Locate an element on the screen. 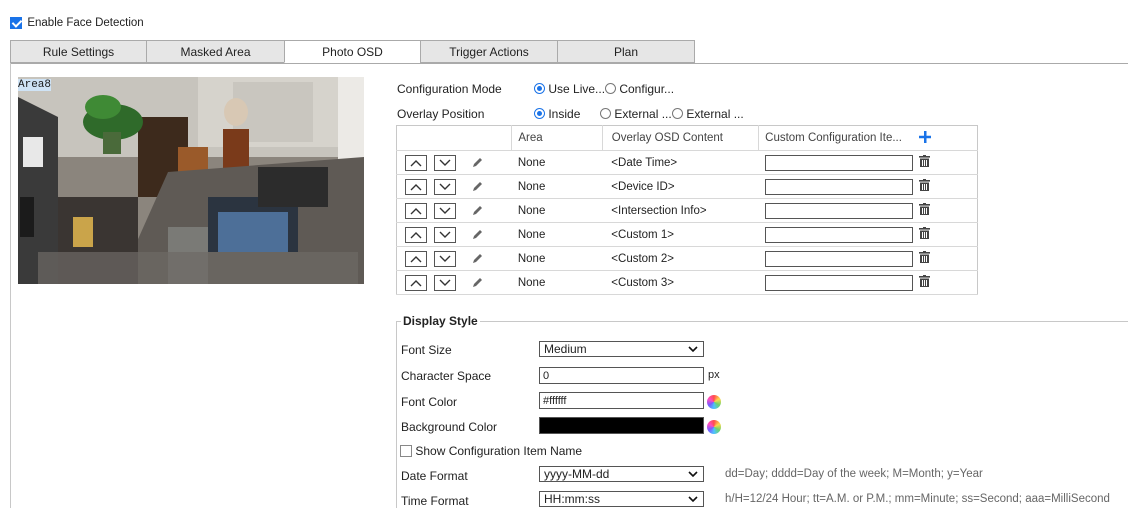  font-size-value: Medium is located at coordinates (565, 349).